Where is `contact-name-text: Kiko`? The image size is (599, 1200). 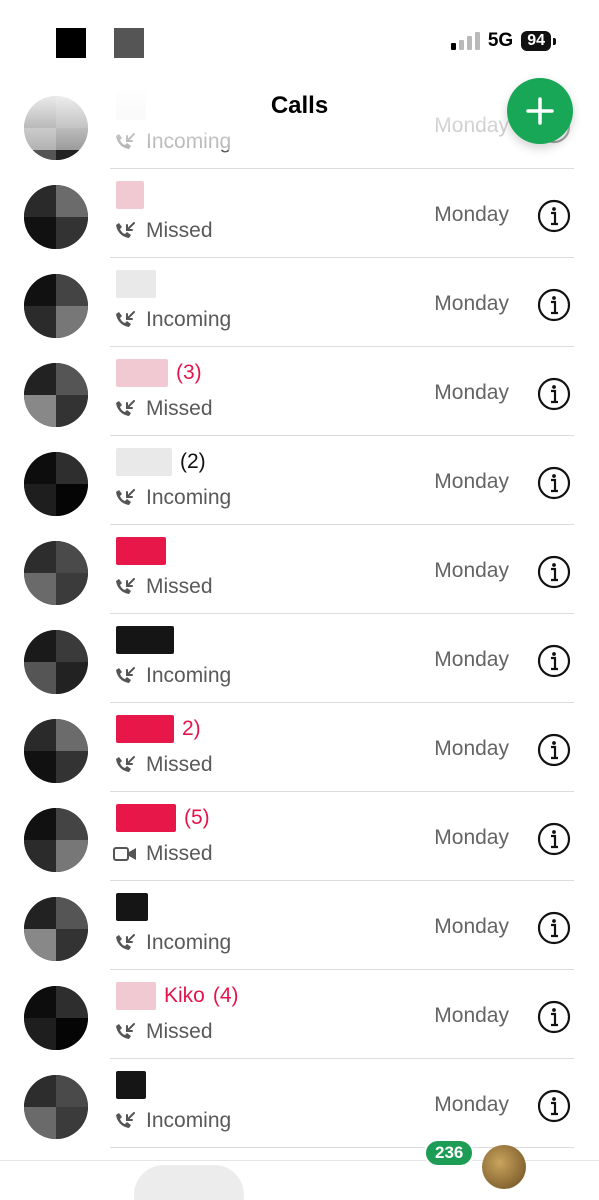
contact-name-text: Kiko is located at coordinates (184, 995).